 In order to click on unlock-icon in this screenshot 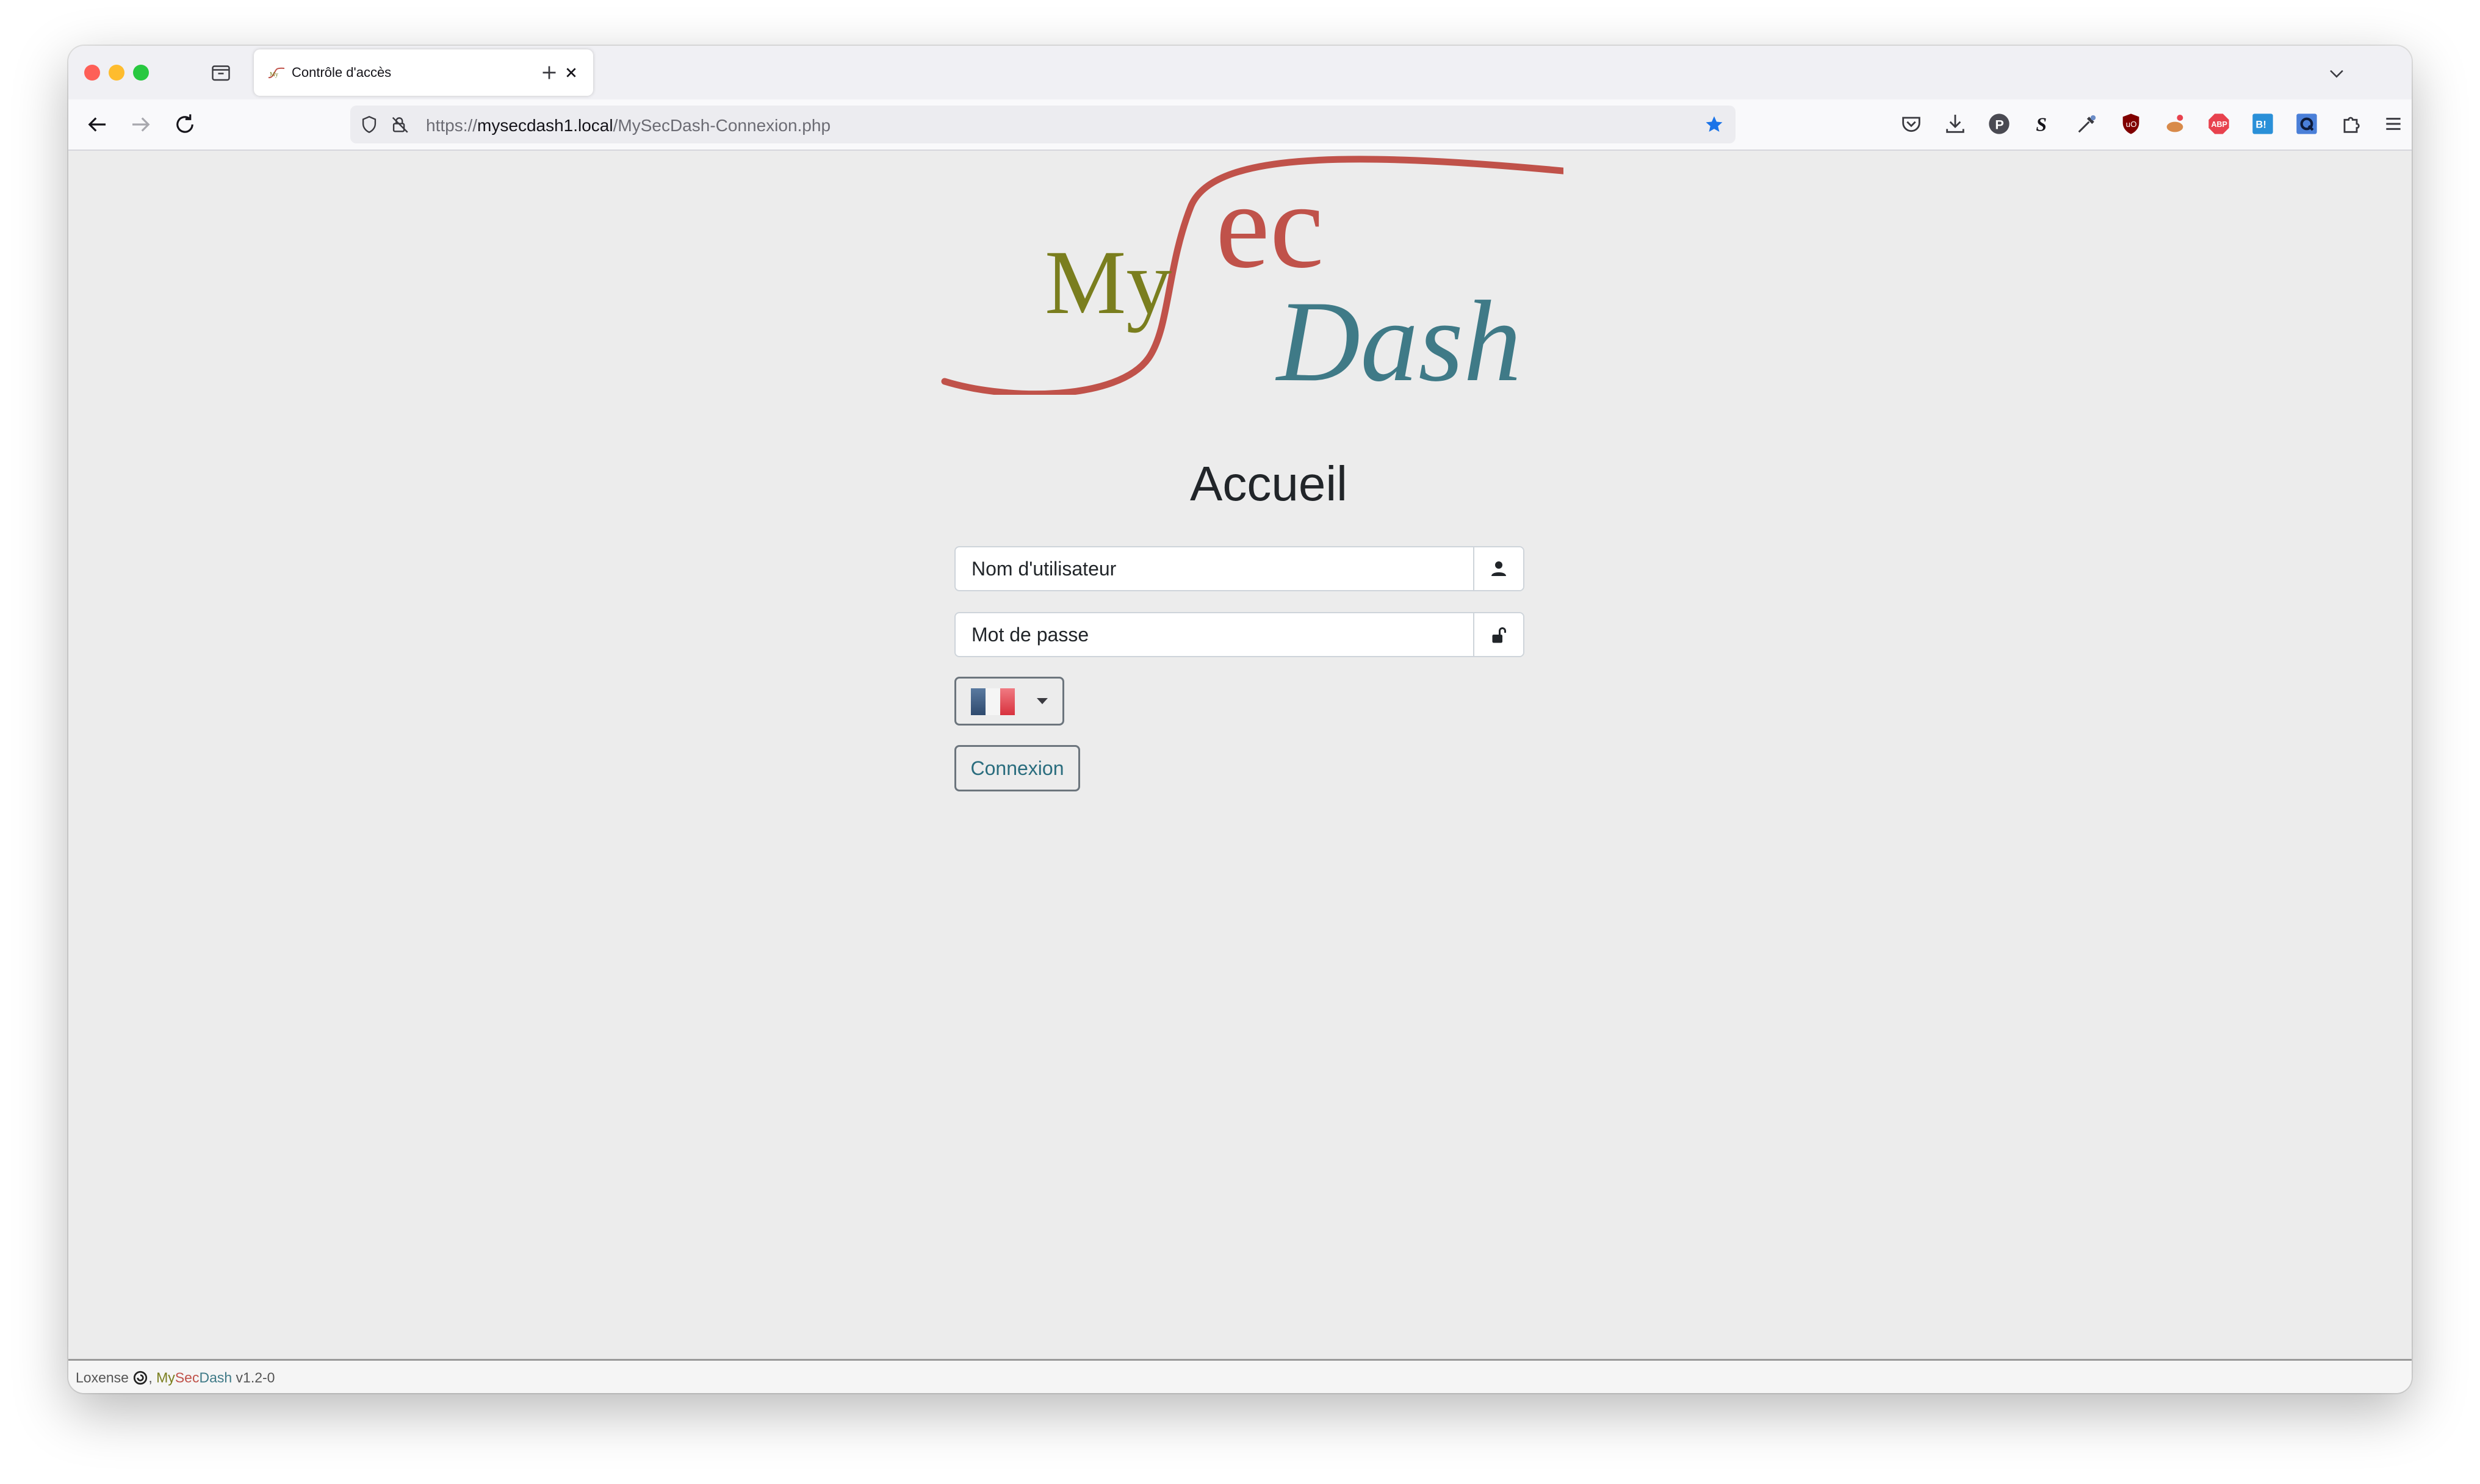, I will do `click(1499, 635)`.